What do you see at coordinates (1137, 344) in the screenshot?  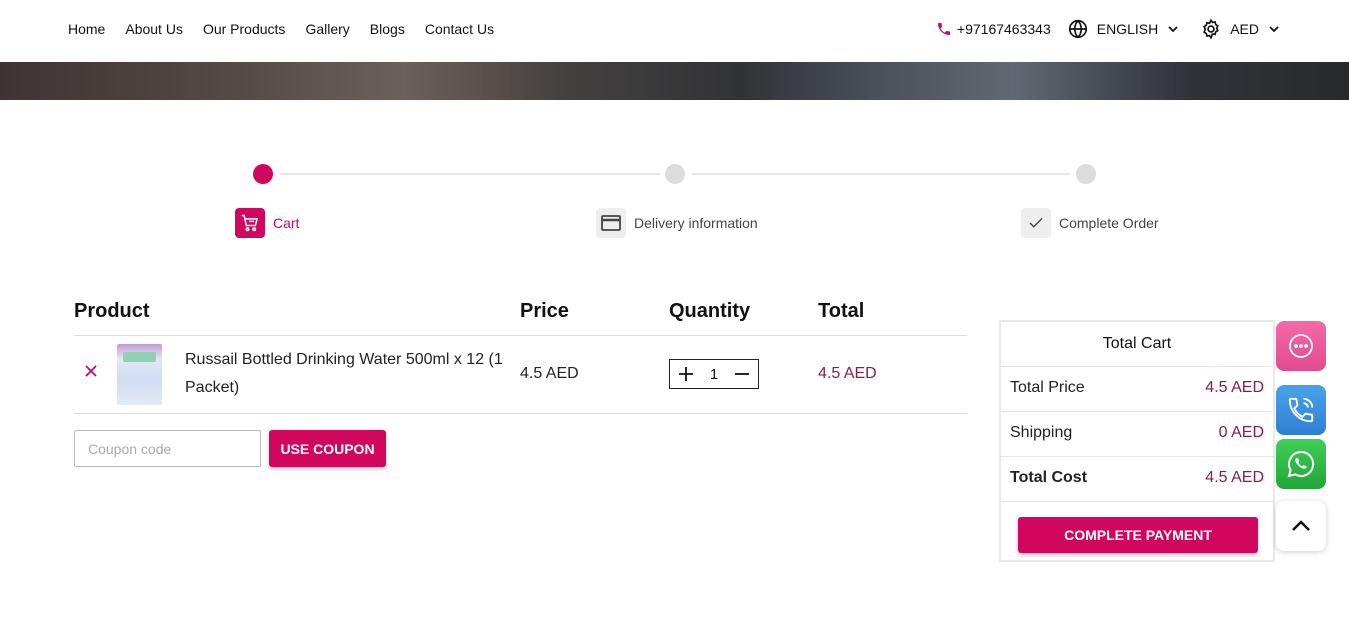 I see `totals-title: Total Cart` at bounding box center [1137, 344].